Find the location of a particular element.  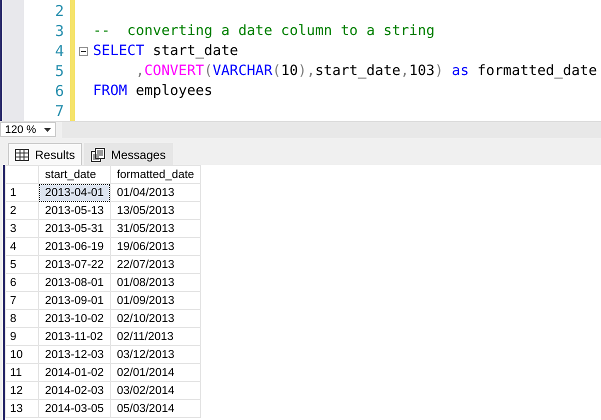

row-number: 9 is located at coordinates (22, 337).